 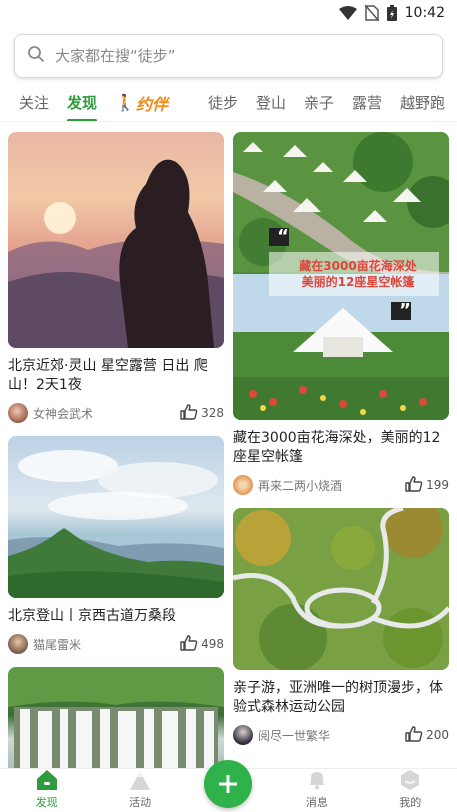 What do you see at coordinates (141, 102) in the screenshot?
I see `tab-partner: 🚶 约伴` at bounding box center [141, 102].